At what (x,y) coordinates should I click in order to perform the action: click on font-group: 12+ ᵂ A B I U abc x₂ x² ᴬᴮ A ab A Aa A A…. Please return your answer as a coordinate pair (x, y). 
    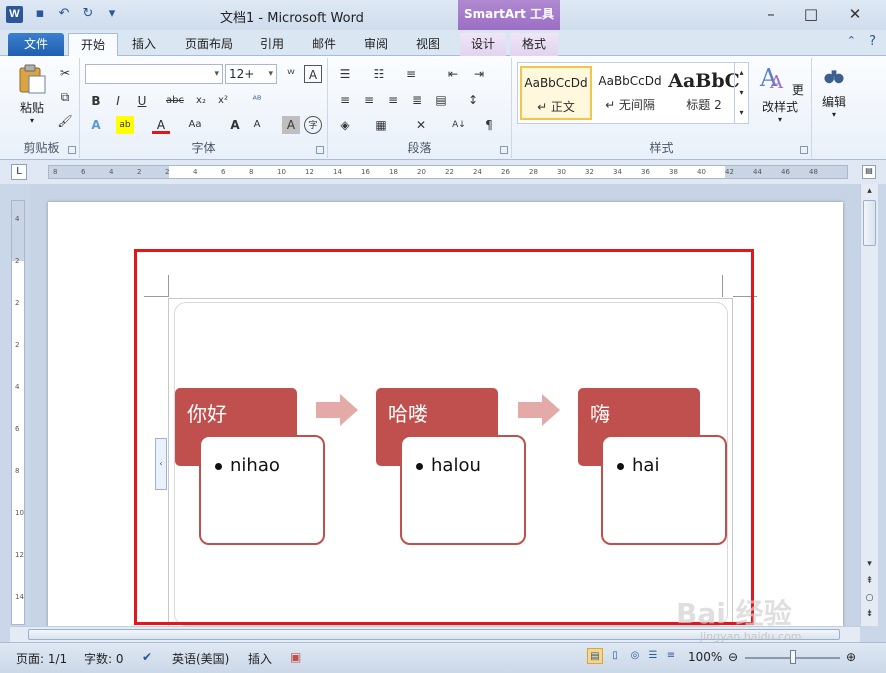
    Looking at the image, I should click on (204, 108).